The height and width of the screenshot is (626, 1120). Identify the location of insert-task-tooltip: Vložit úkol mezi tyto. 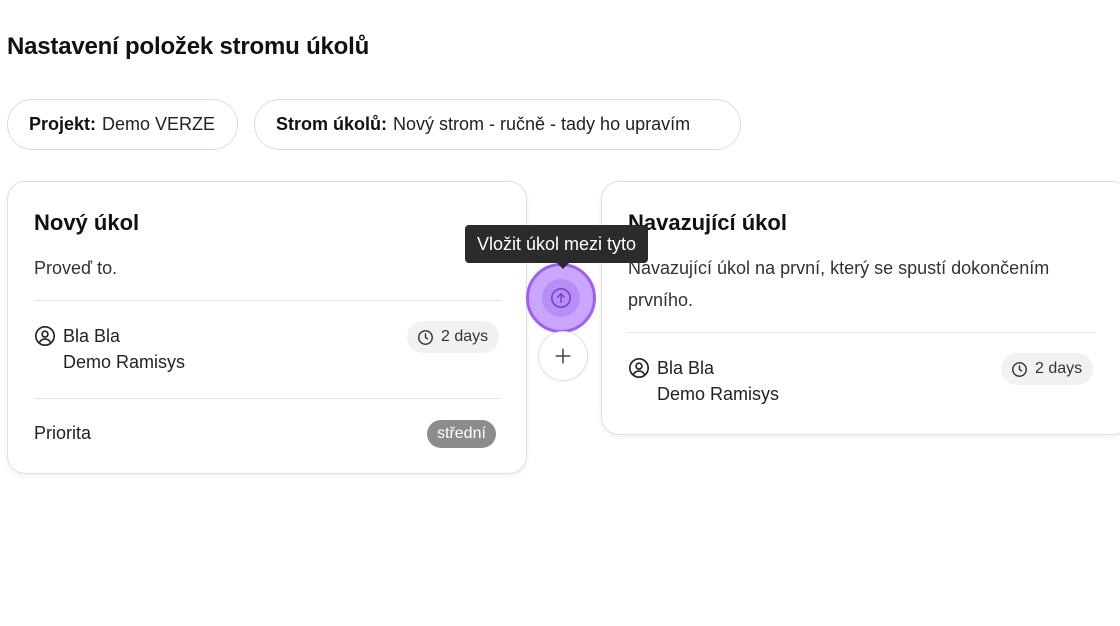
(557, 244).